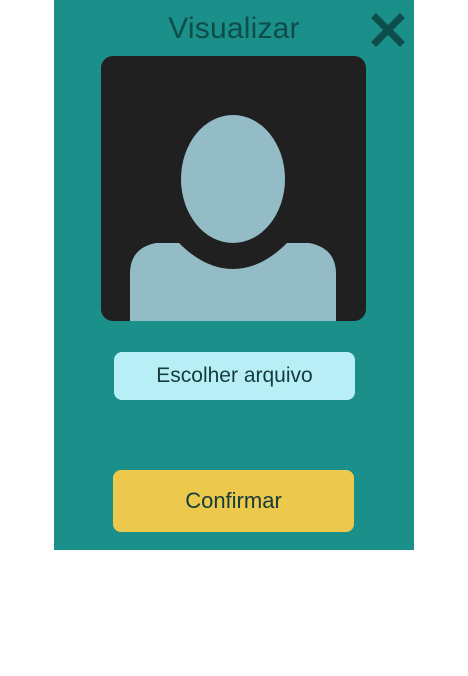 The image size is (468, 676). Describe the element at coordinates (234, 28) in the screenshot. I see `dialog-title: Visualizar` at that location.